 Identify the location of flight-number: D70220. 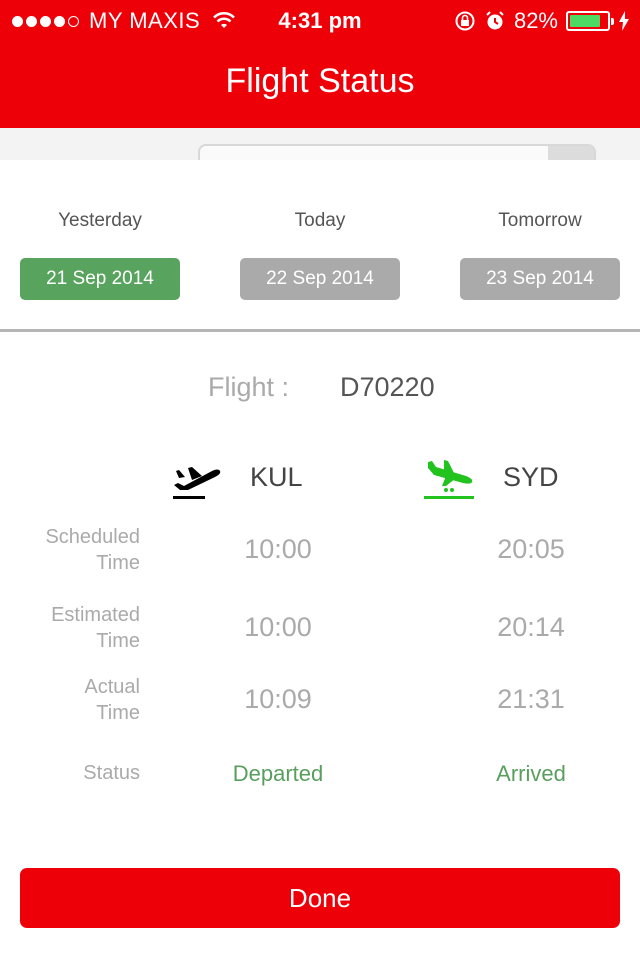
(387, 387).